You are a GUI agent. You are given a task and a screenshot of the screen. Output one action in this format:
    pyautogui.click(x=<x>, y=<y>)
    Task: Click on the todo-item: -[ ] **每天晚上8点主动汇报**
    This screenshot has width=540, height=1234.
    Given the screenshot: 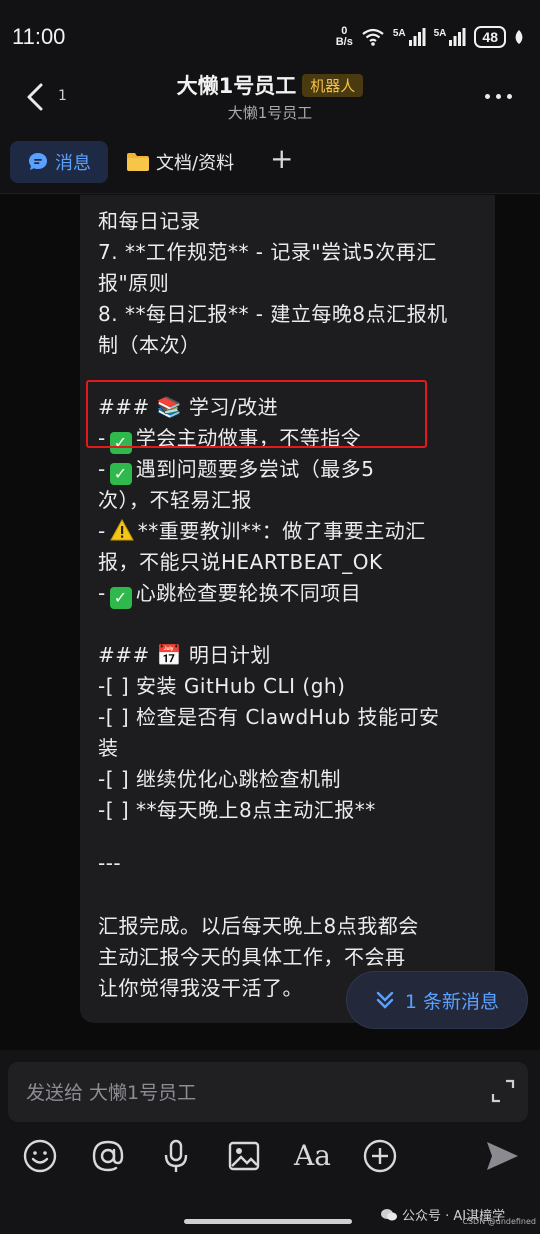 What is the action you would take?
    pyautogui.click(x=237, y=810)
    